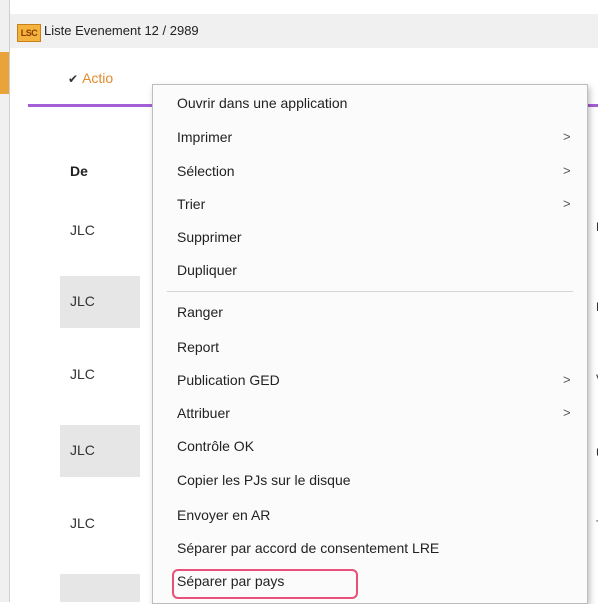 The image size is (598, 604). What do you see at coordinates (29, 33) in the screenshot?
I see `app-logo-icon: LSC` at bounding box center [29, 33].